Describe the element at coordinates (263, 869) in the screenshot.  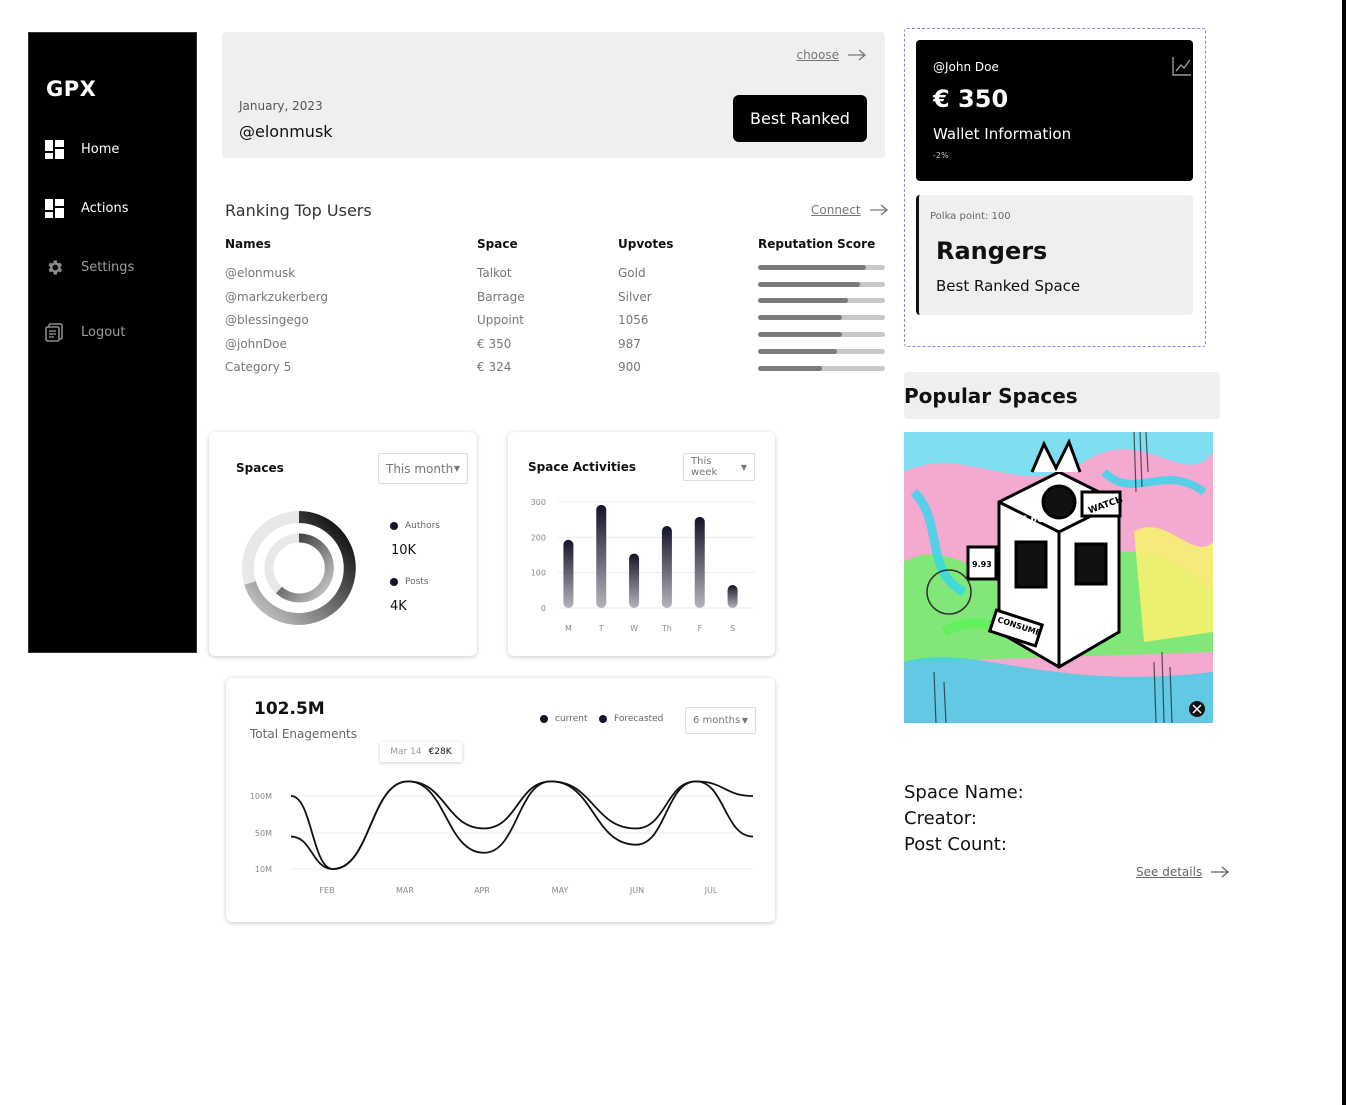
I see `y-tick-label: 10M` at that location.